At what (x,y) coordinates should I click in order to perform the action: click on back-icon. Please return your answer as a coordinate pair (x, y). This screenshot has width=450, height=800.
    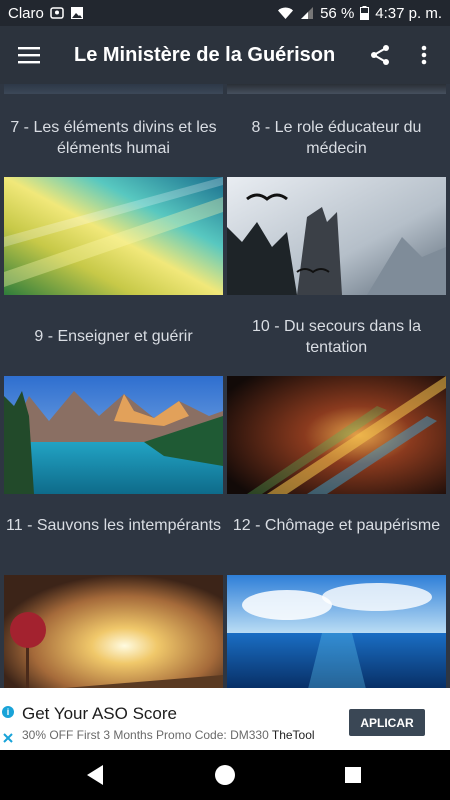
    Looking at the image, I should click on (95, 775).